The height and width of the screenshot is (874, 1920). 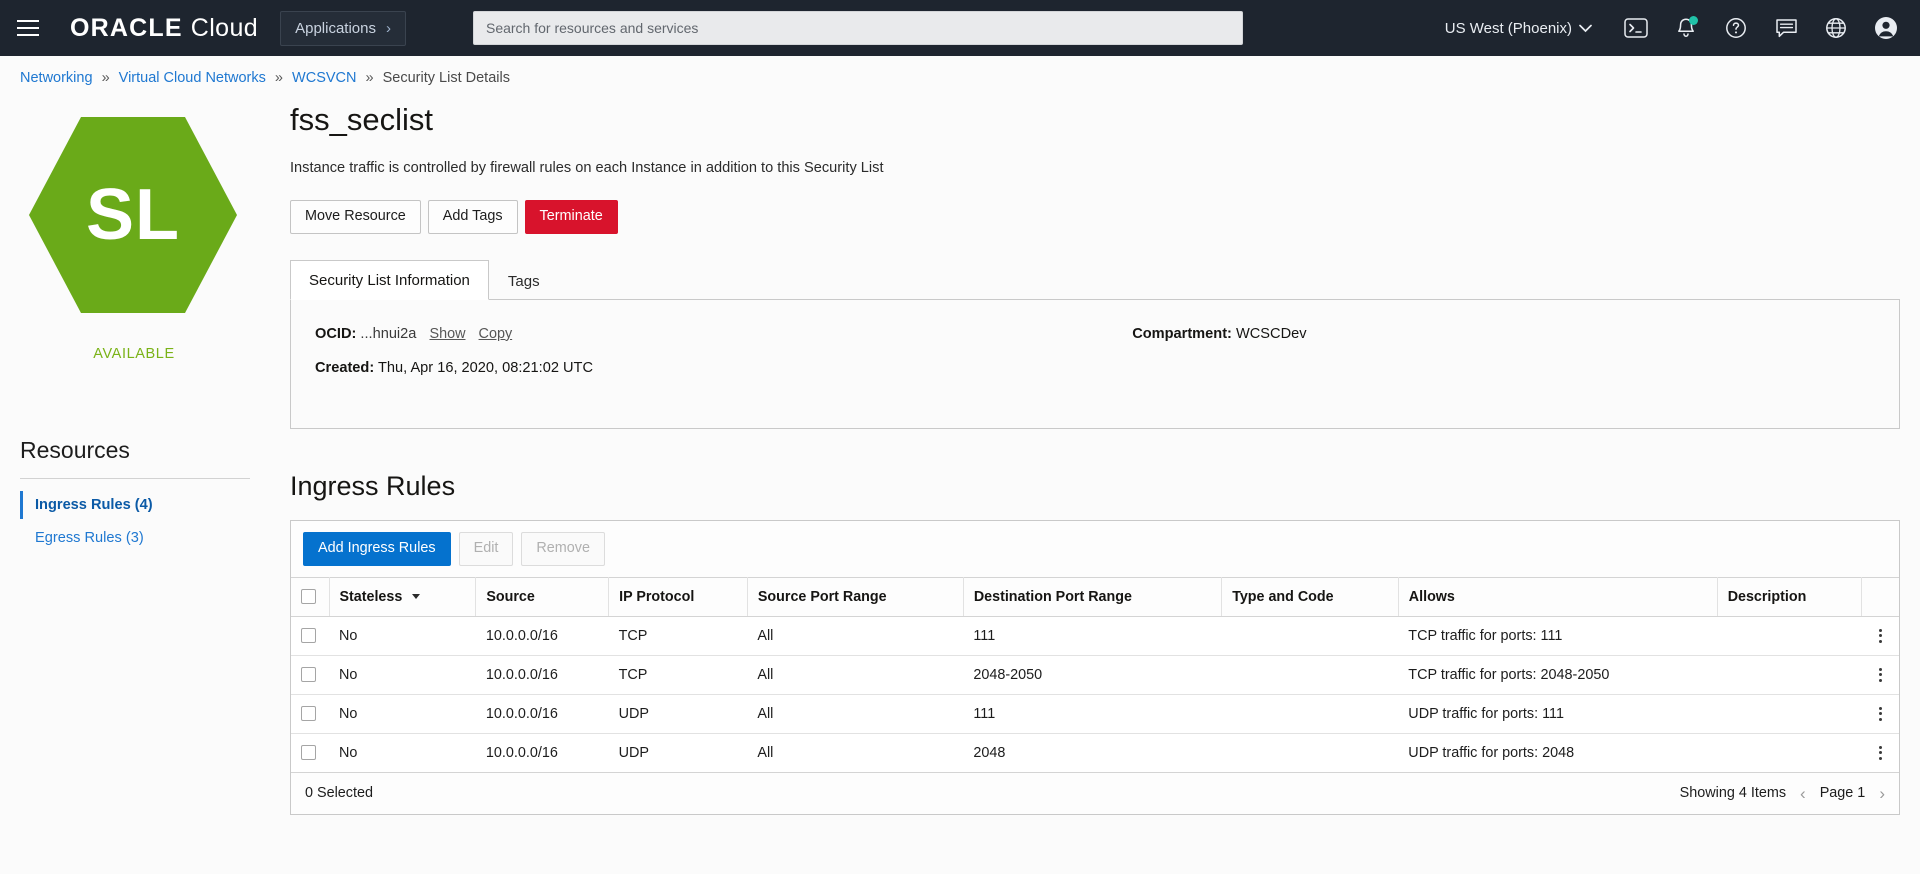 I want to click on cell-allows: UDP traffic for ports: 2048, so click(x=1558, y=753).